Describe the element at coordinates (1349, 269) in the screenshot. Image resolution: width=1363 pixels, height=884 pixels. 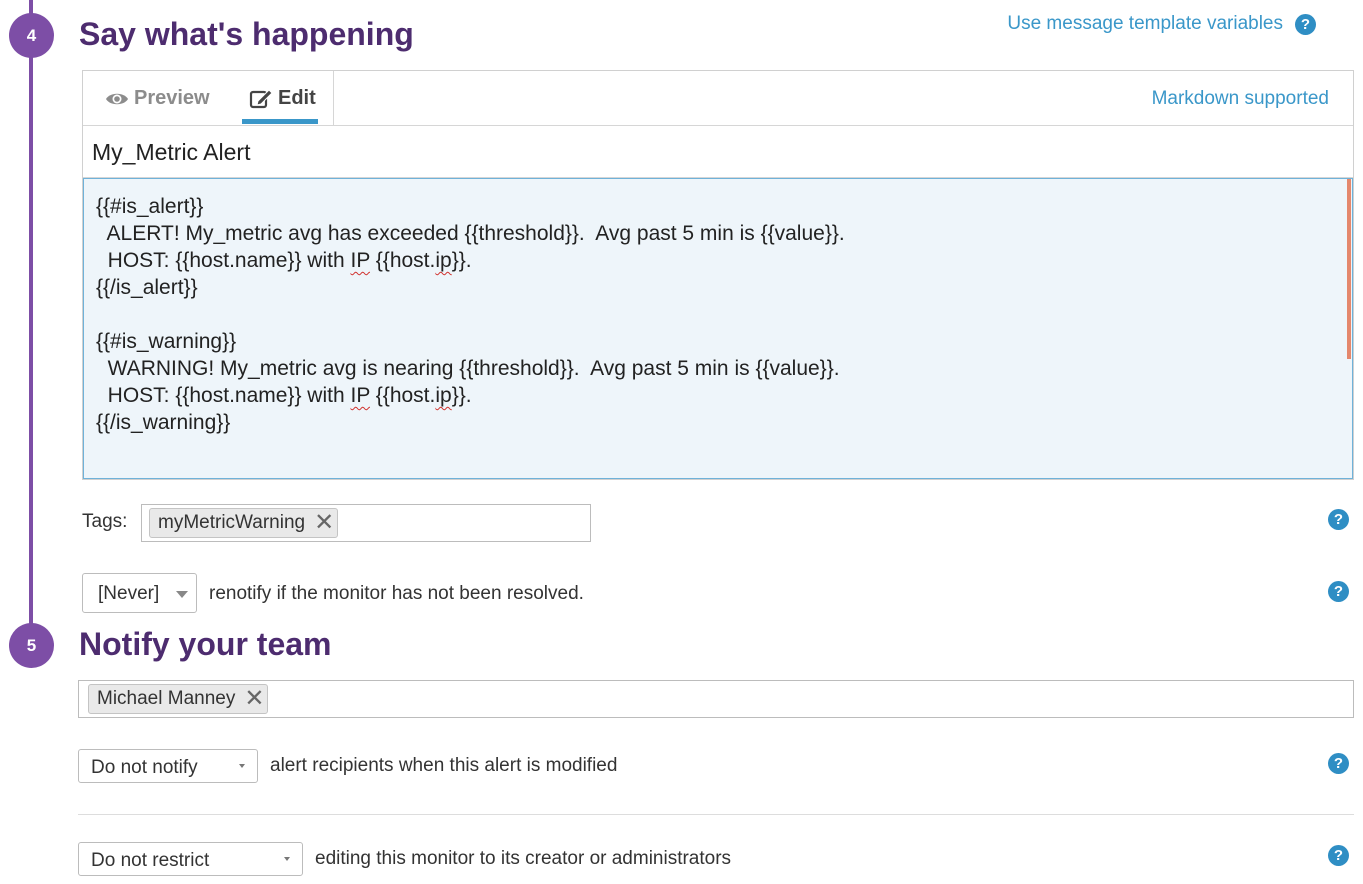
I see `body-scrollbar-thumb` at that location.